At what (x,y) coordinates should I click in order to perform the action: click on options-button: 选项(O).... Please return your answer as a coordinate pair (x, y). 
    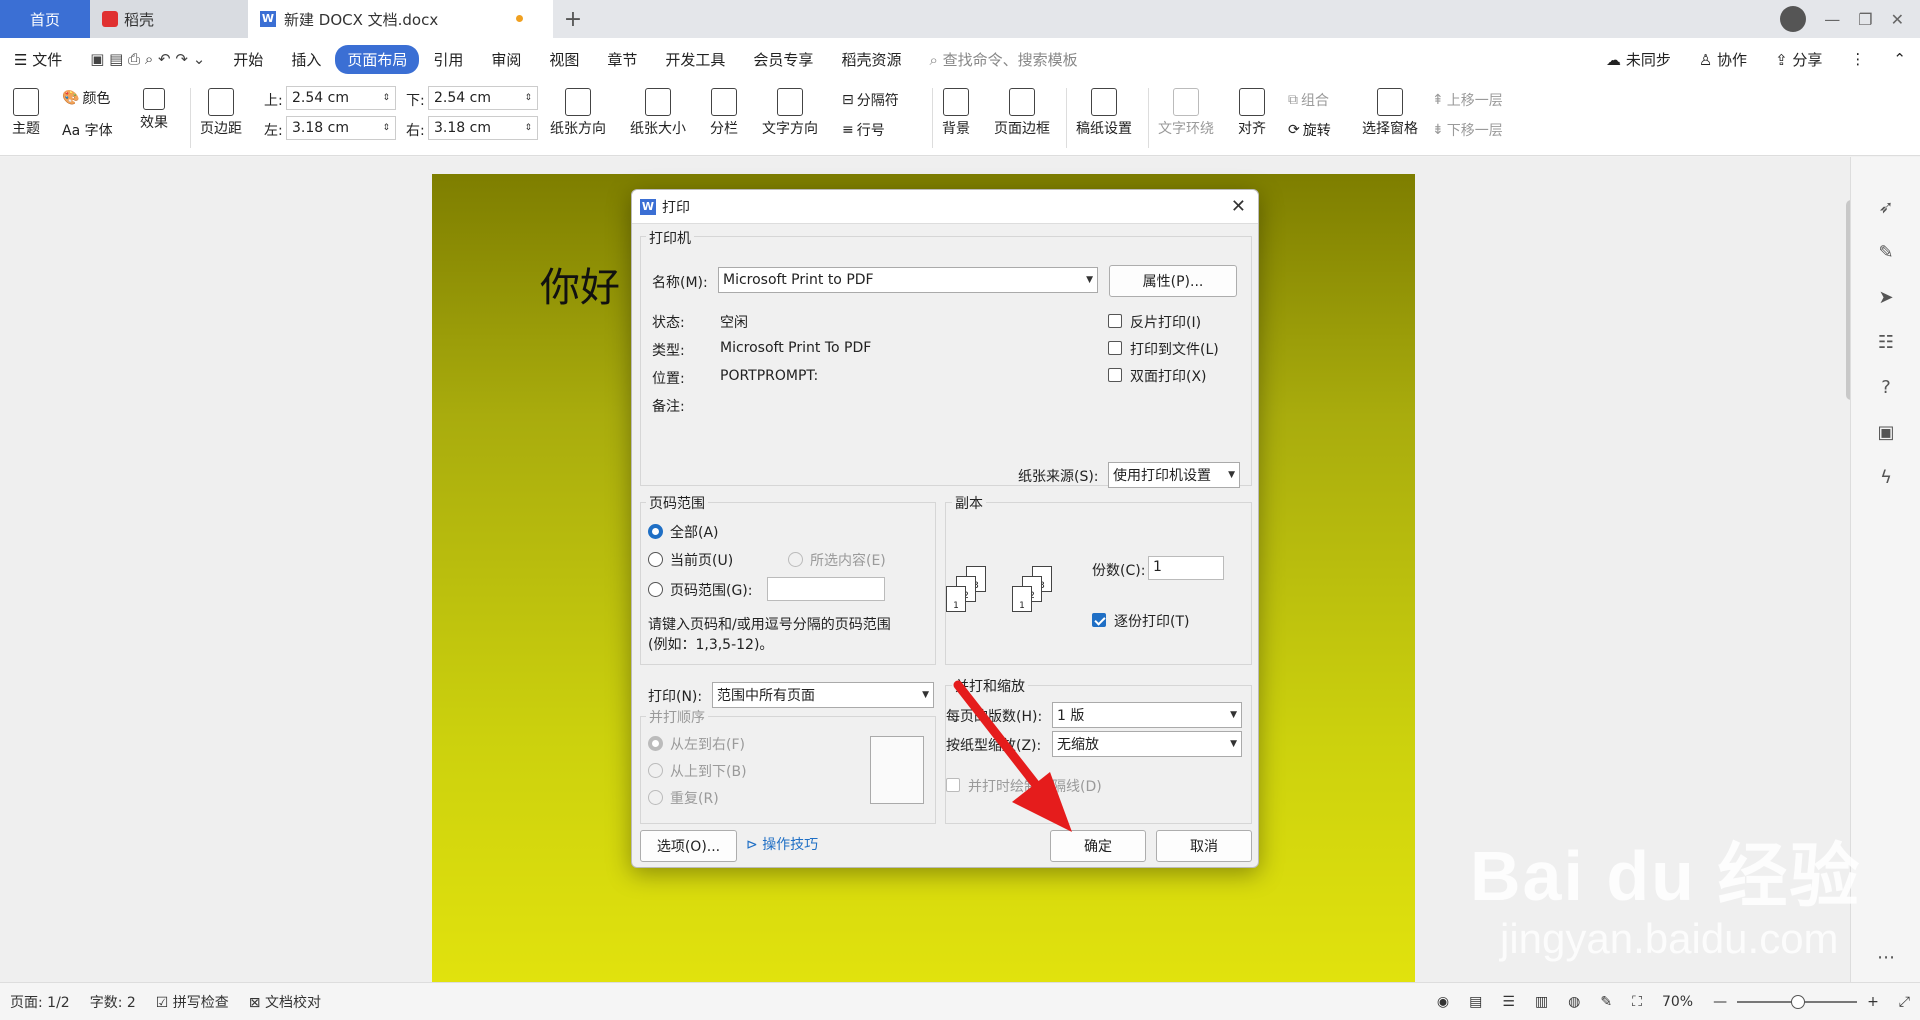
    Looking at the image, I should click on (688, 846).